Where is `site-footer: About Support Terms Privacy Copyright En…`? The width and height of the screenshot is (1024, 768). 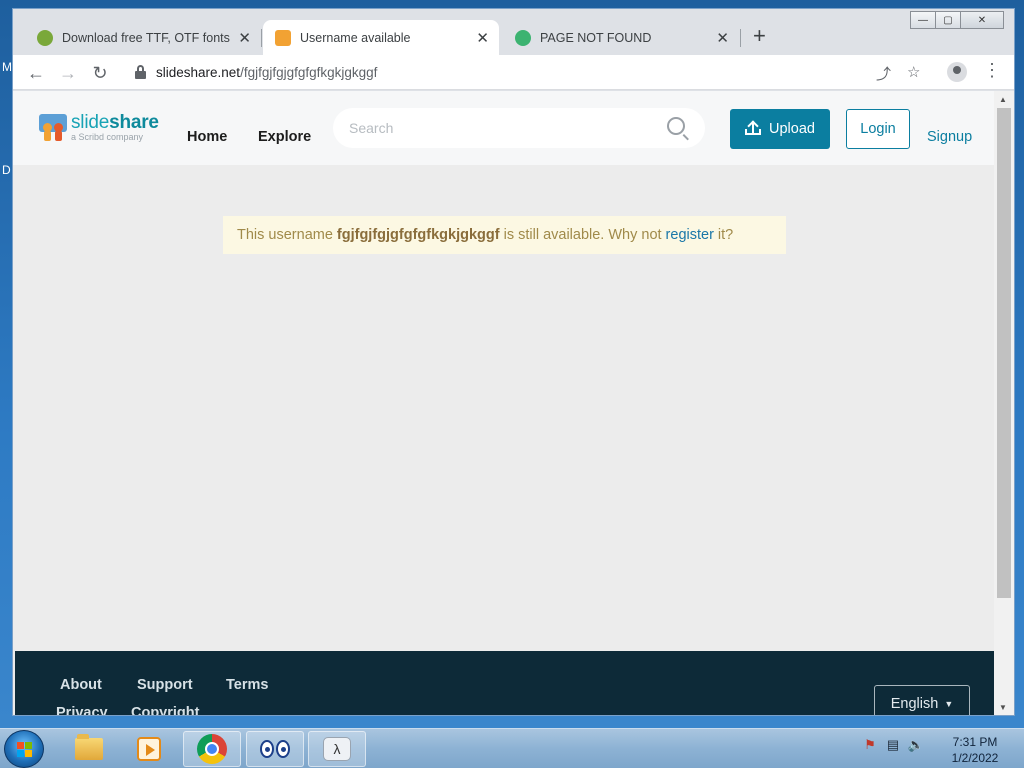 site-footer: About Support Terms Privacy Copyright En… is located at coordinates (504, 683).